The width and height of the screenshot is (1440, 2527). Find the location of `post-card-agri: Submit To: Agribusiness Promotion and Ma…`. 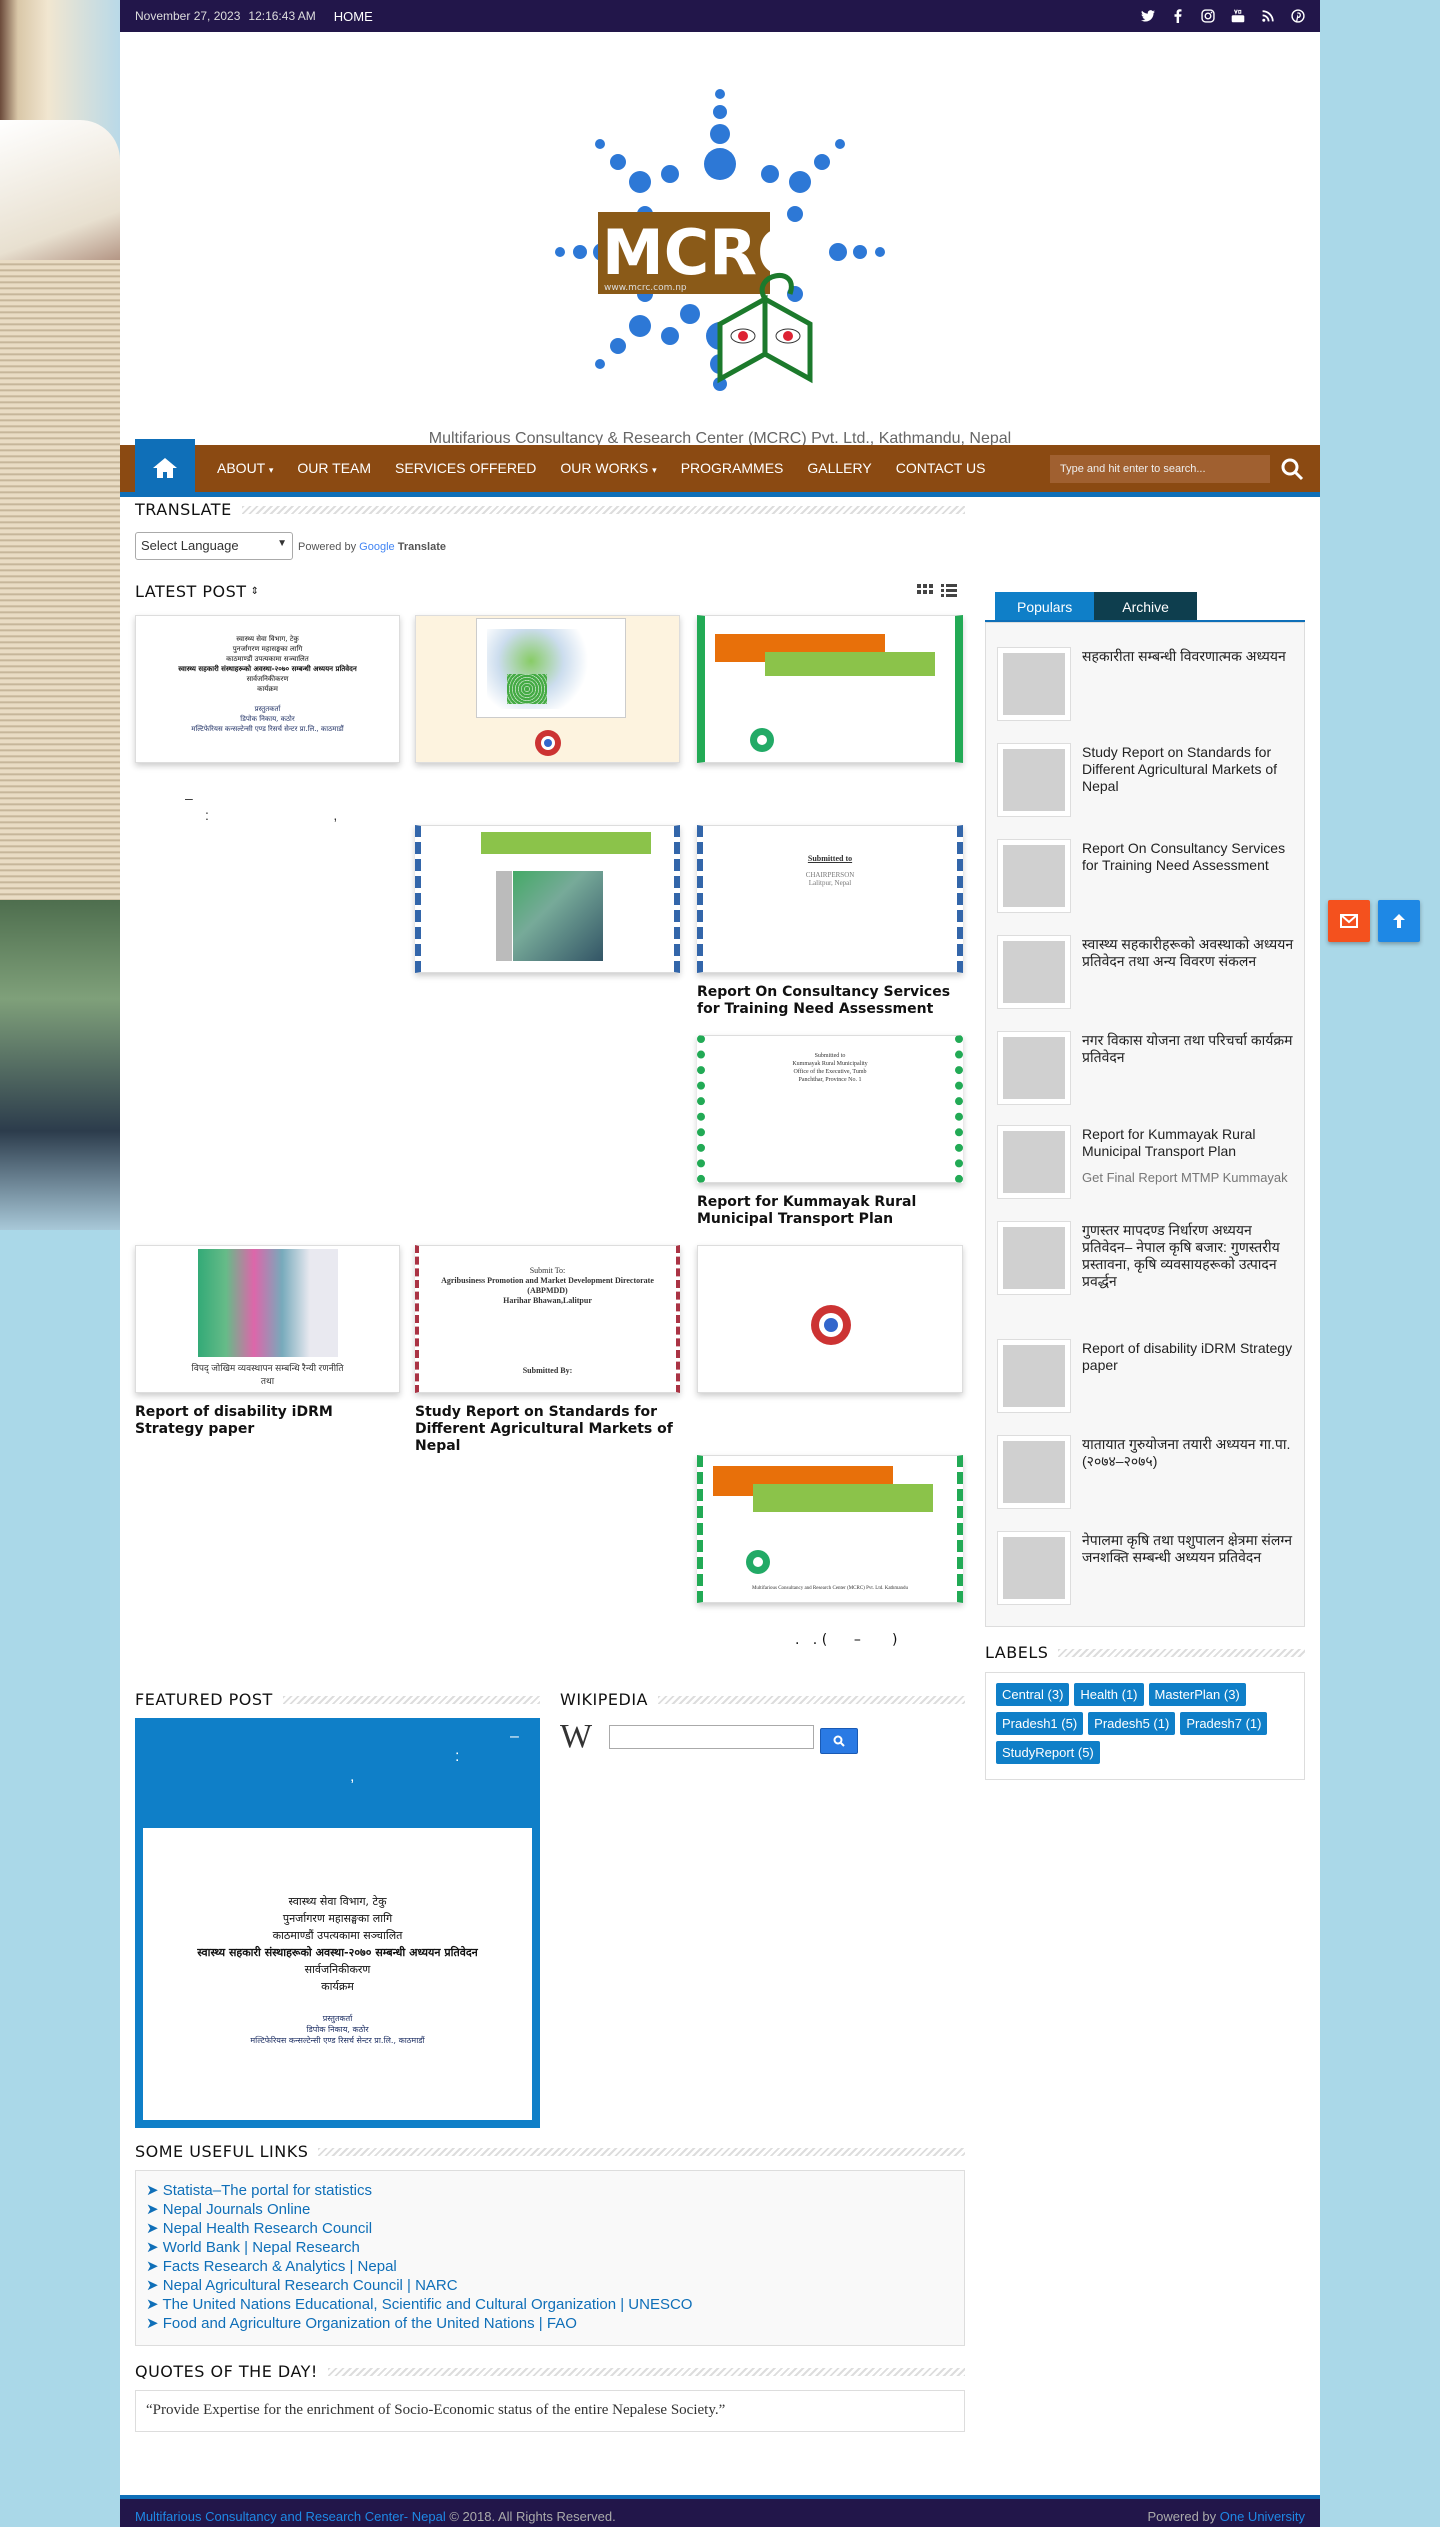

post-card-agri: Submit To: Agribusiness Promotion and Ma… is located at coordinates (547, 1319).